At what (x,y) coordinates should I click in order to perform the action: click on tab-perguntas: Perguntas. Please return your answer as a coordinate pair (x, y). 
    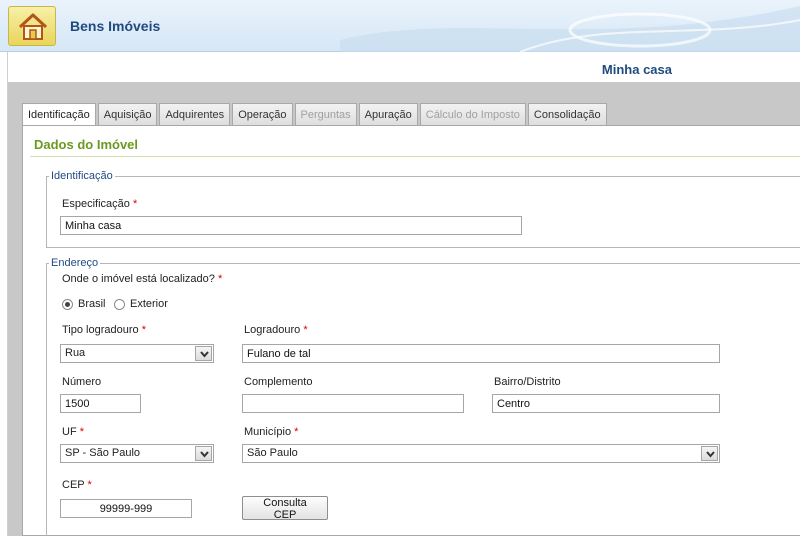
    Looking at the image, I should click on (325, 114).